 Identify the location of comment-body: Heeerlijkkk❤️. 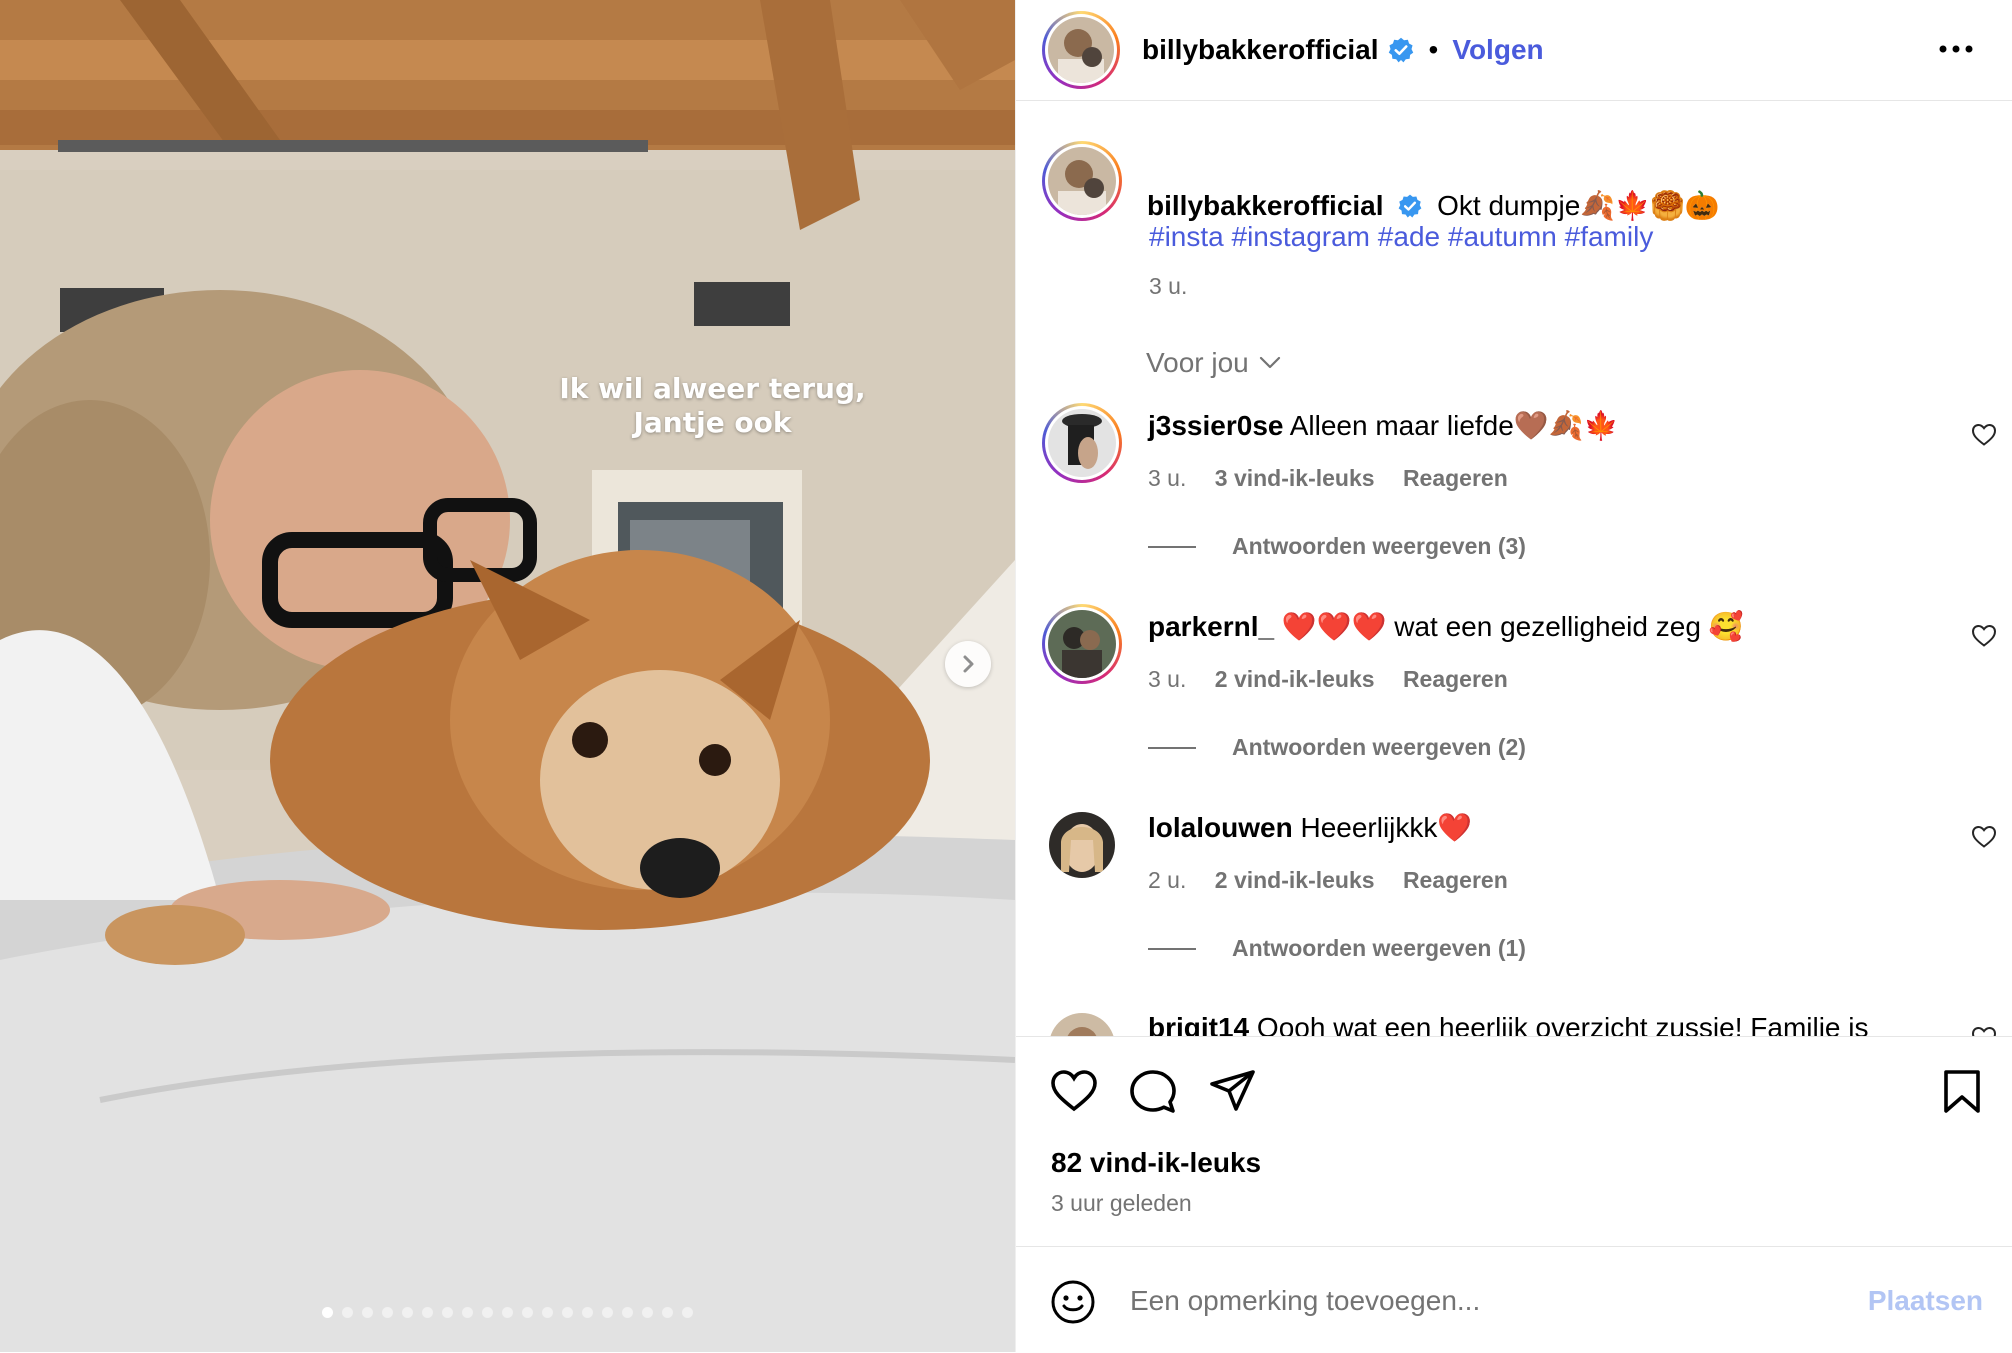
(1386, 827).